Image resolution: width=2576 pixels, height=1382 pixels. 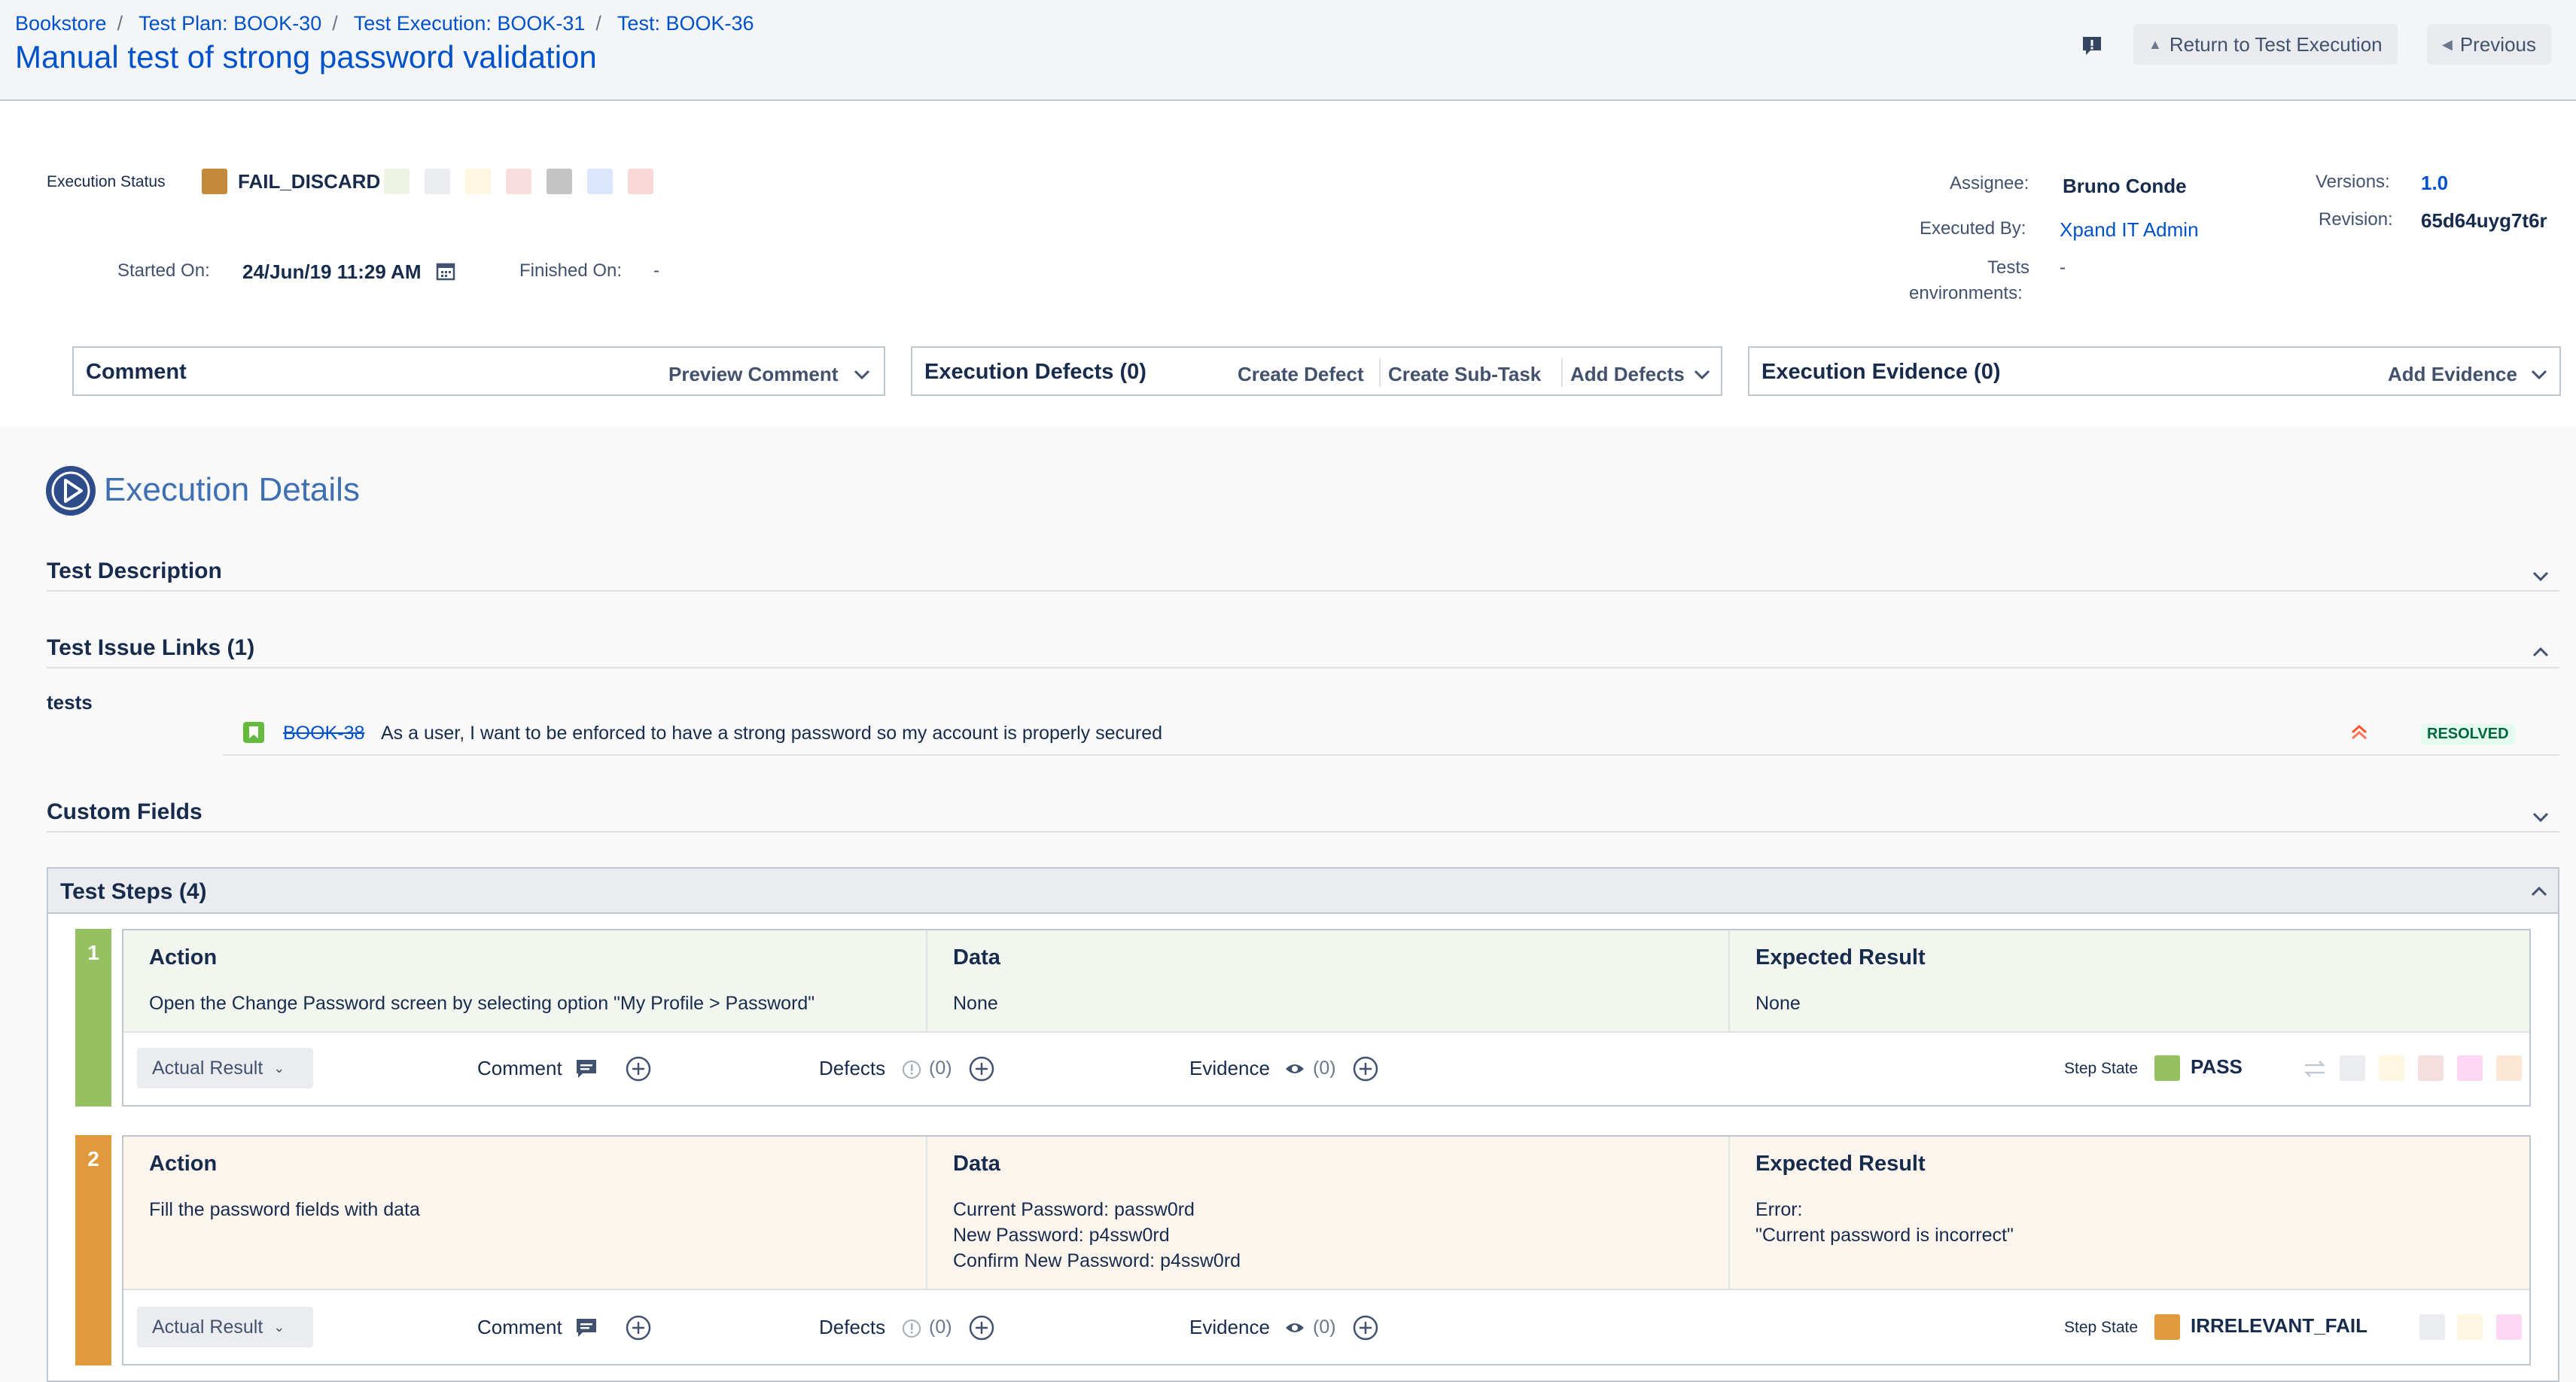 I want to click on return-to-test-execution-button: ▲ Return to Test Execution, so click(x=2265, y=44).